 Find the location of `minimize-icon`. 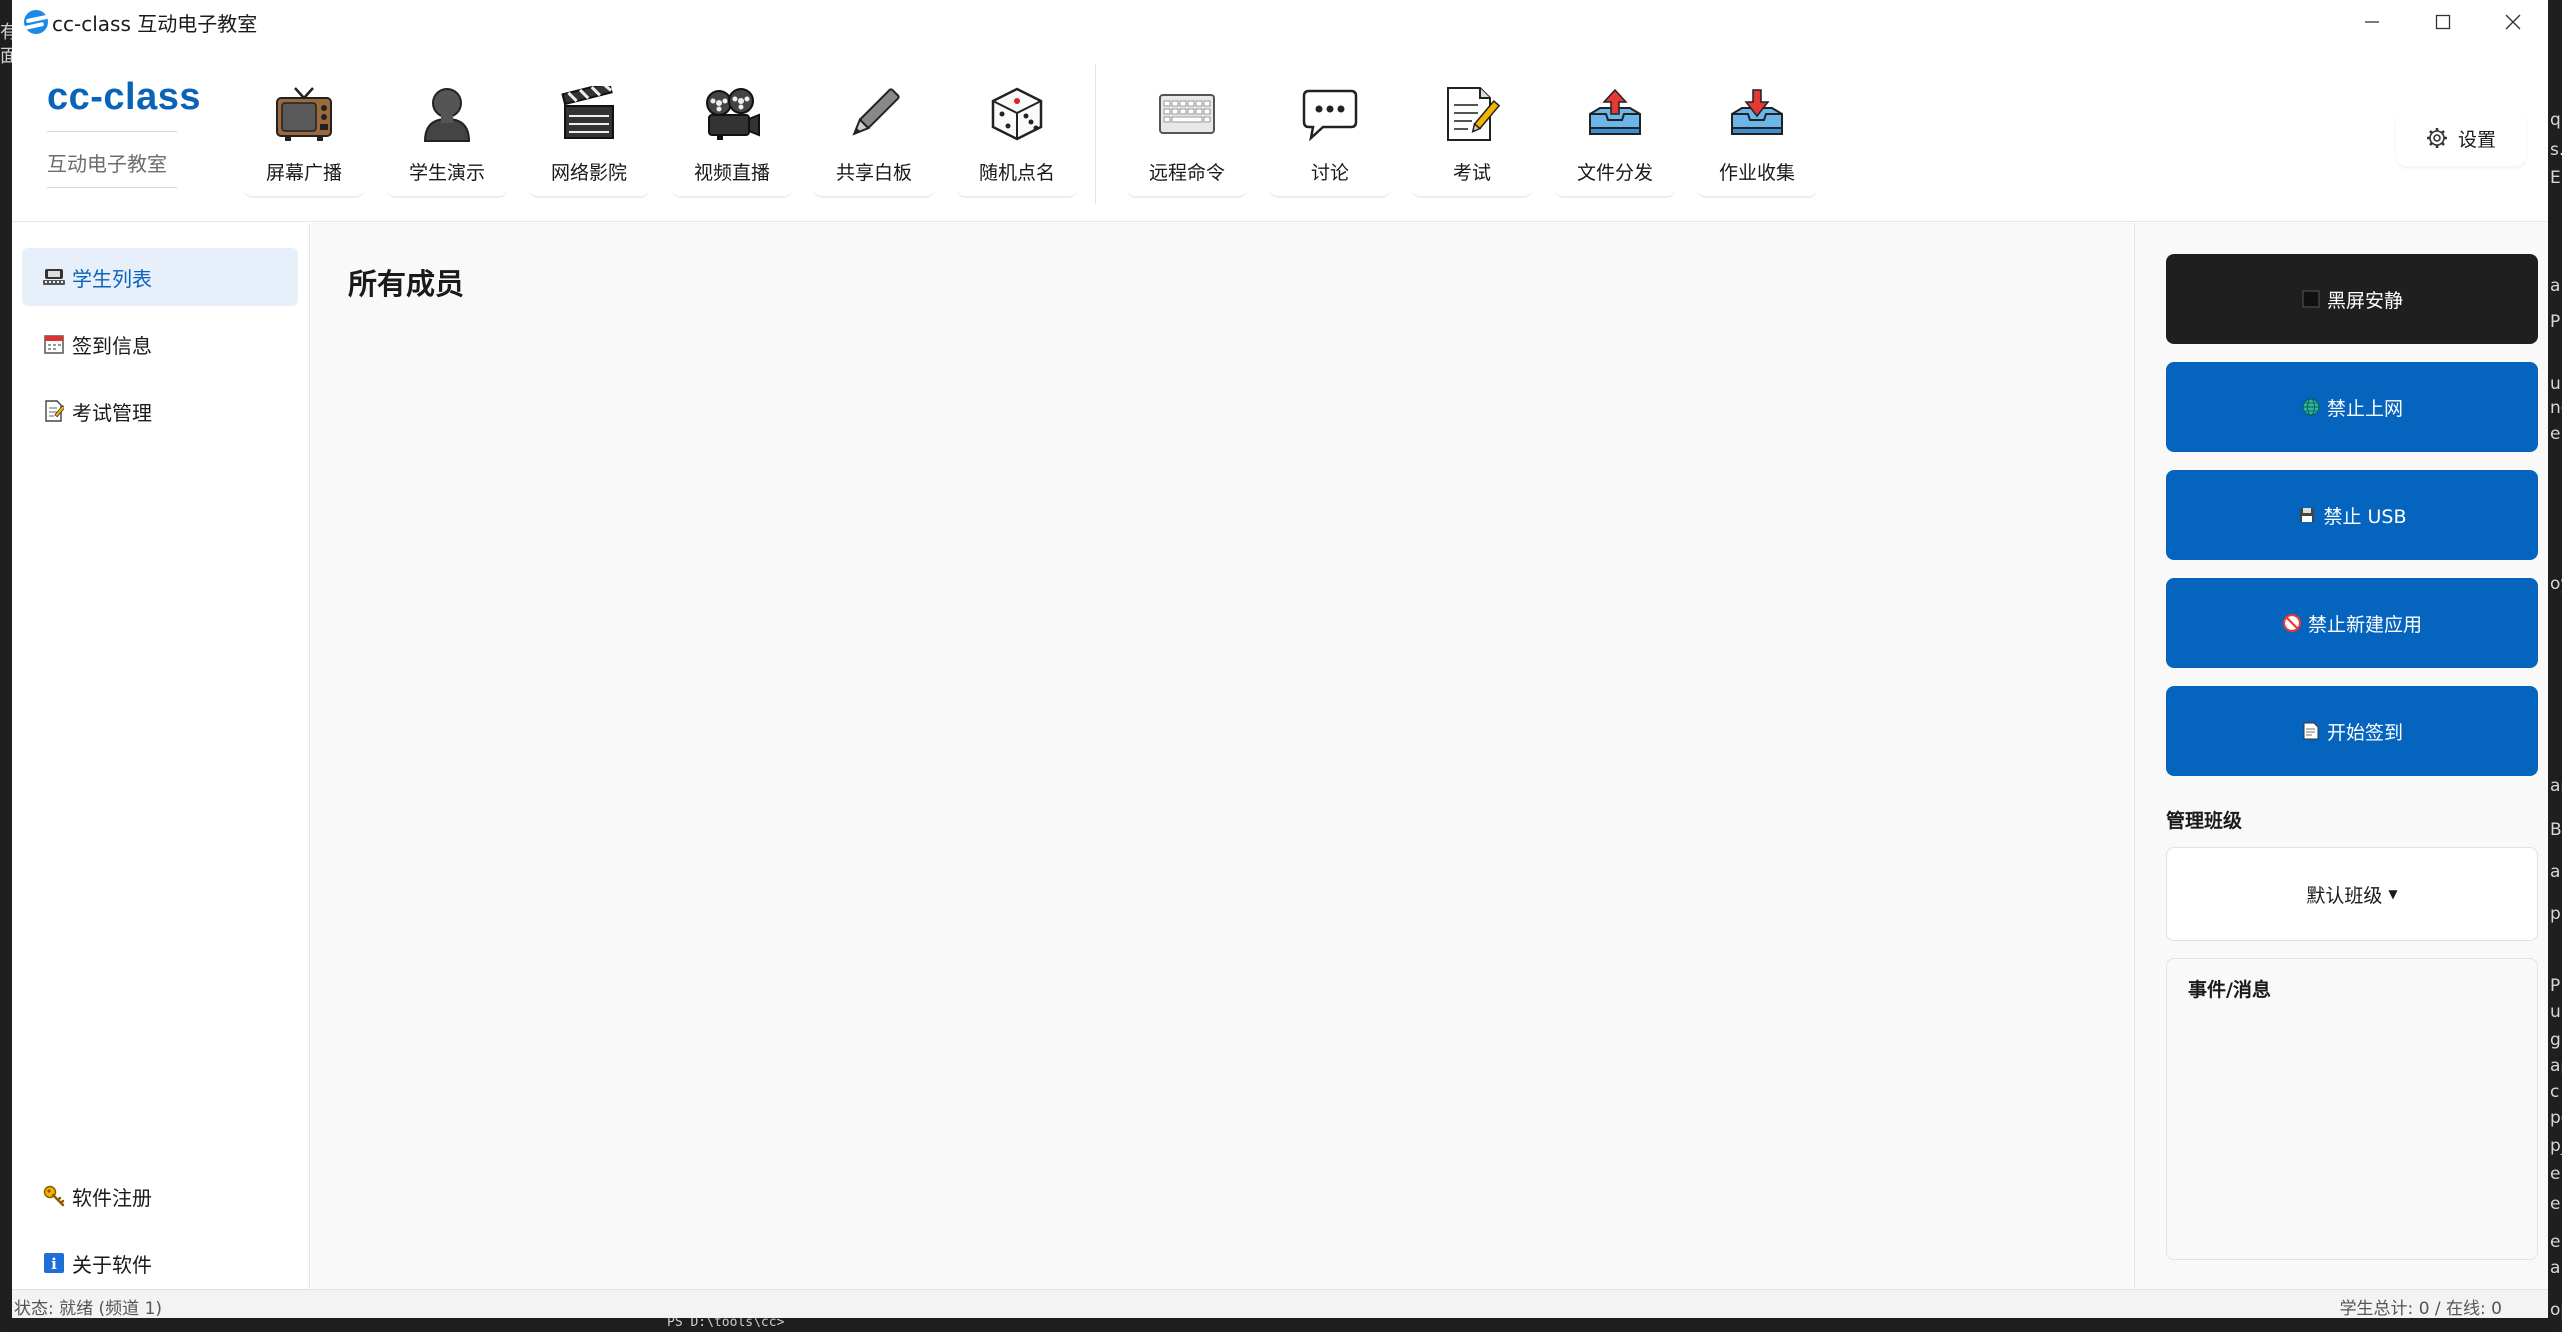

minimize-icon is located at coordinates (2372, 22).